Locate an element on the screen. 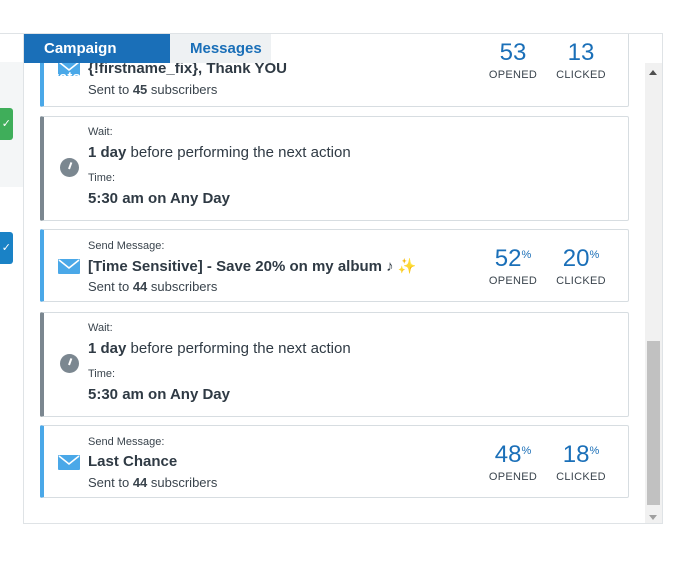 This screenshot has height=573, width=700. tab-messages: Messages is located at coordinates (220, 48).